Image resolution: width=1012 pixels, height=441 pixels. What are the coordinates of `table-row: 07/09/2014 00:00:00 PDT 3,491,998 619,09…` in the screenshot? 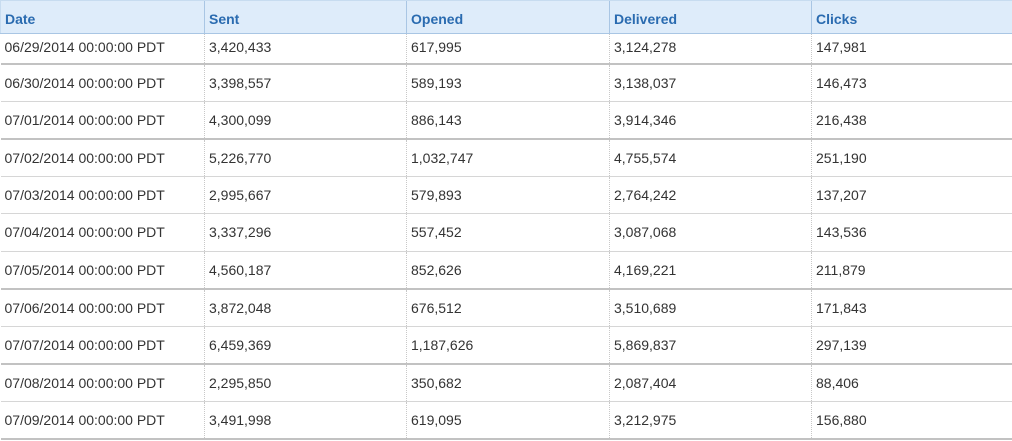 It's located at (506, 420).